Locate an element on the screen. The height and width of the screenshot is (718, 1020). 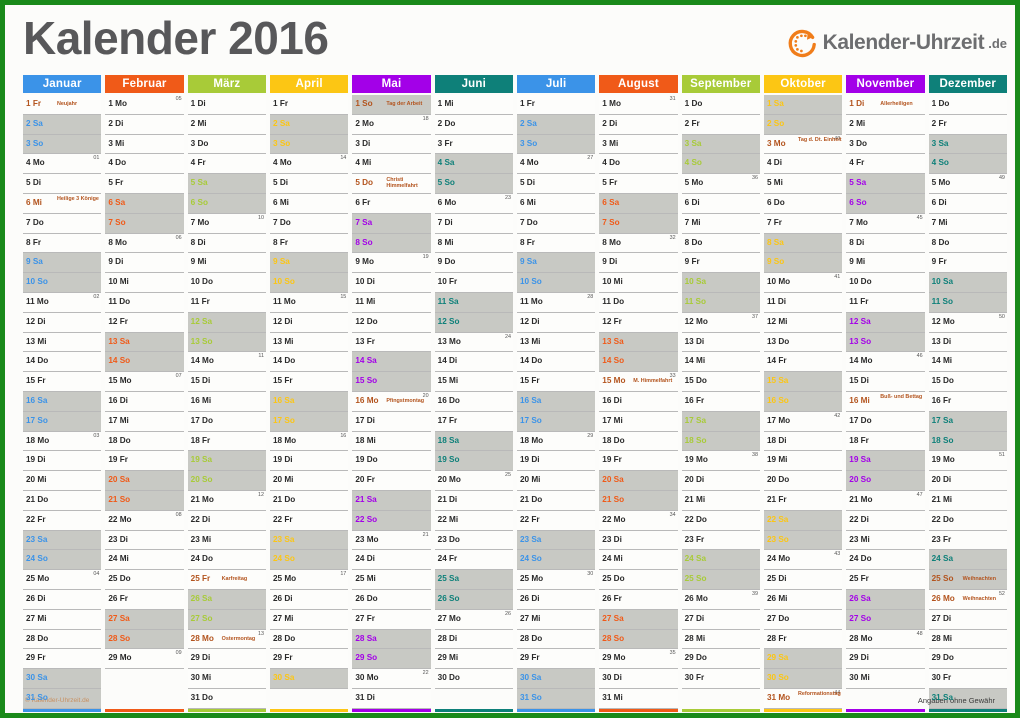
month-header: Juli is located at coordinates (556, 84).